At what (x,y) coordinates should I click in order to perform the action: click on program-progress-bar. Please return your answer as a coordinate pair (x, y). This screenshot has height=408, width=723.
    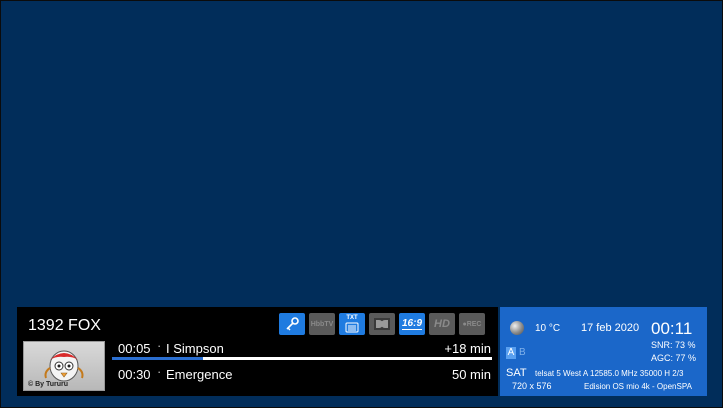
    Looking at the image, I should click on (302, 358).